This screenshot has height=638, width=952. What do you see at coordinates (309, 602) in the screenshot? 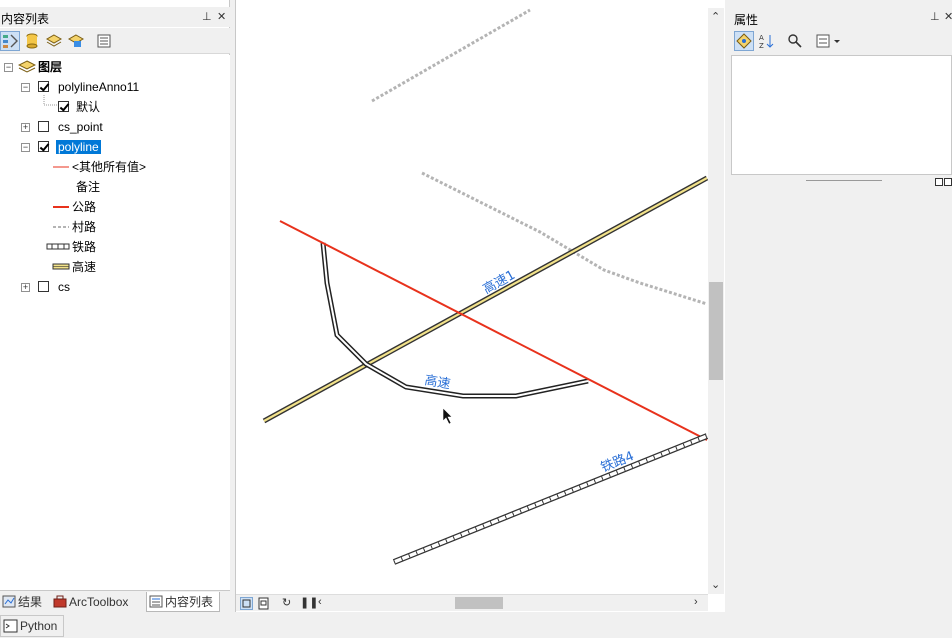
I see `pause-icon: ❚❚` at bounding box center [309, 602].